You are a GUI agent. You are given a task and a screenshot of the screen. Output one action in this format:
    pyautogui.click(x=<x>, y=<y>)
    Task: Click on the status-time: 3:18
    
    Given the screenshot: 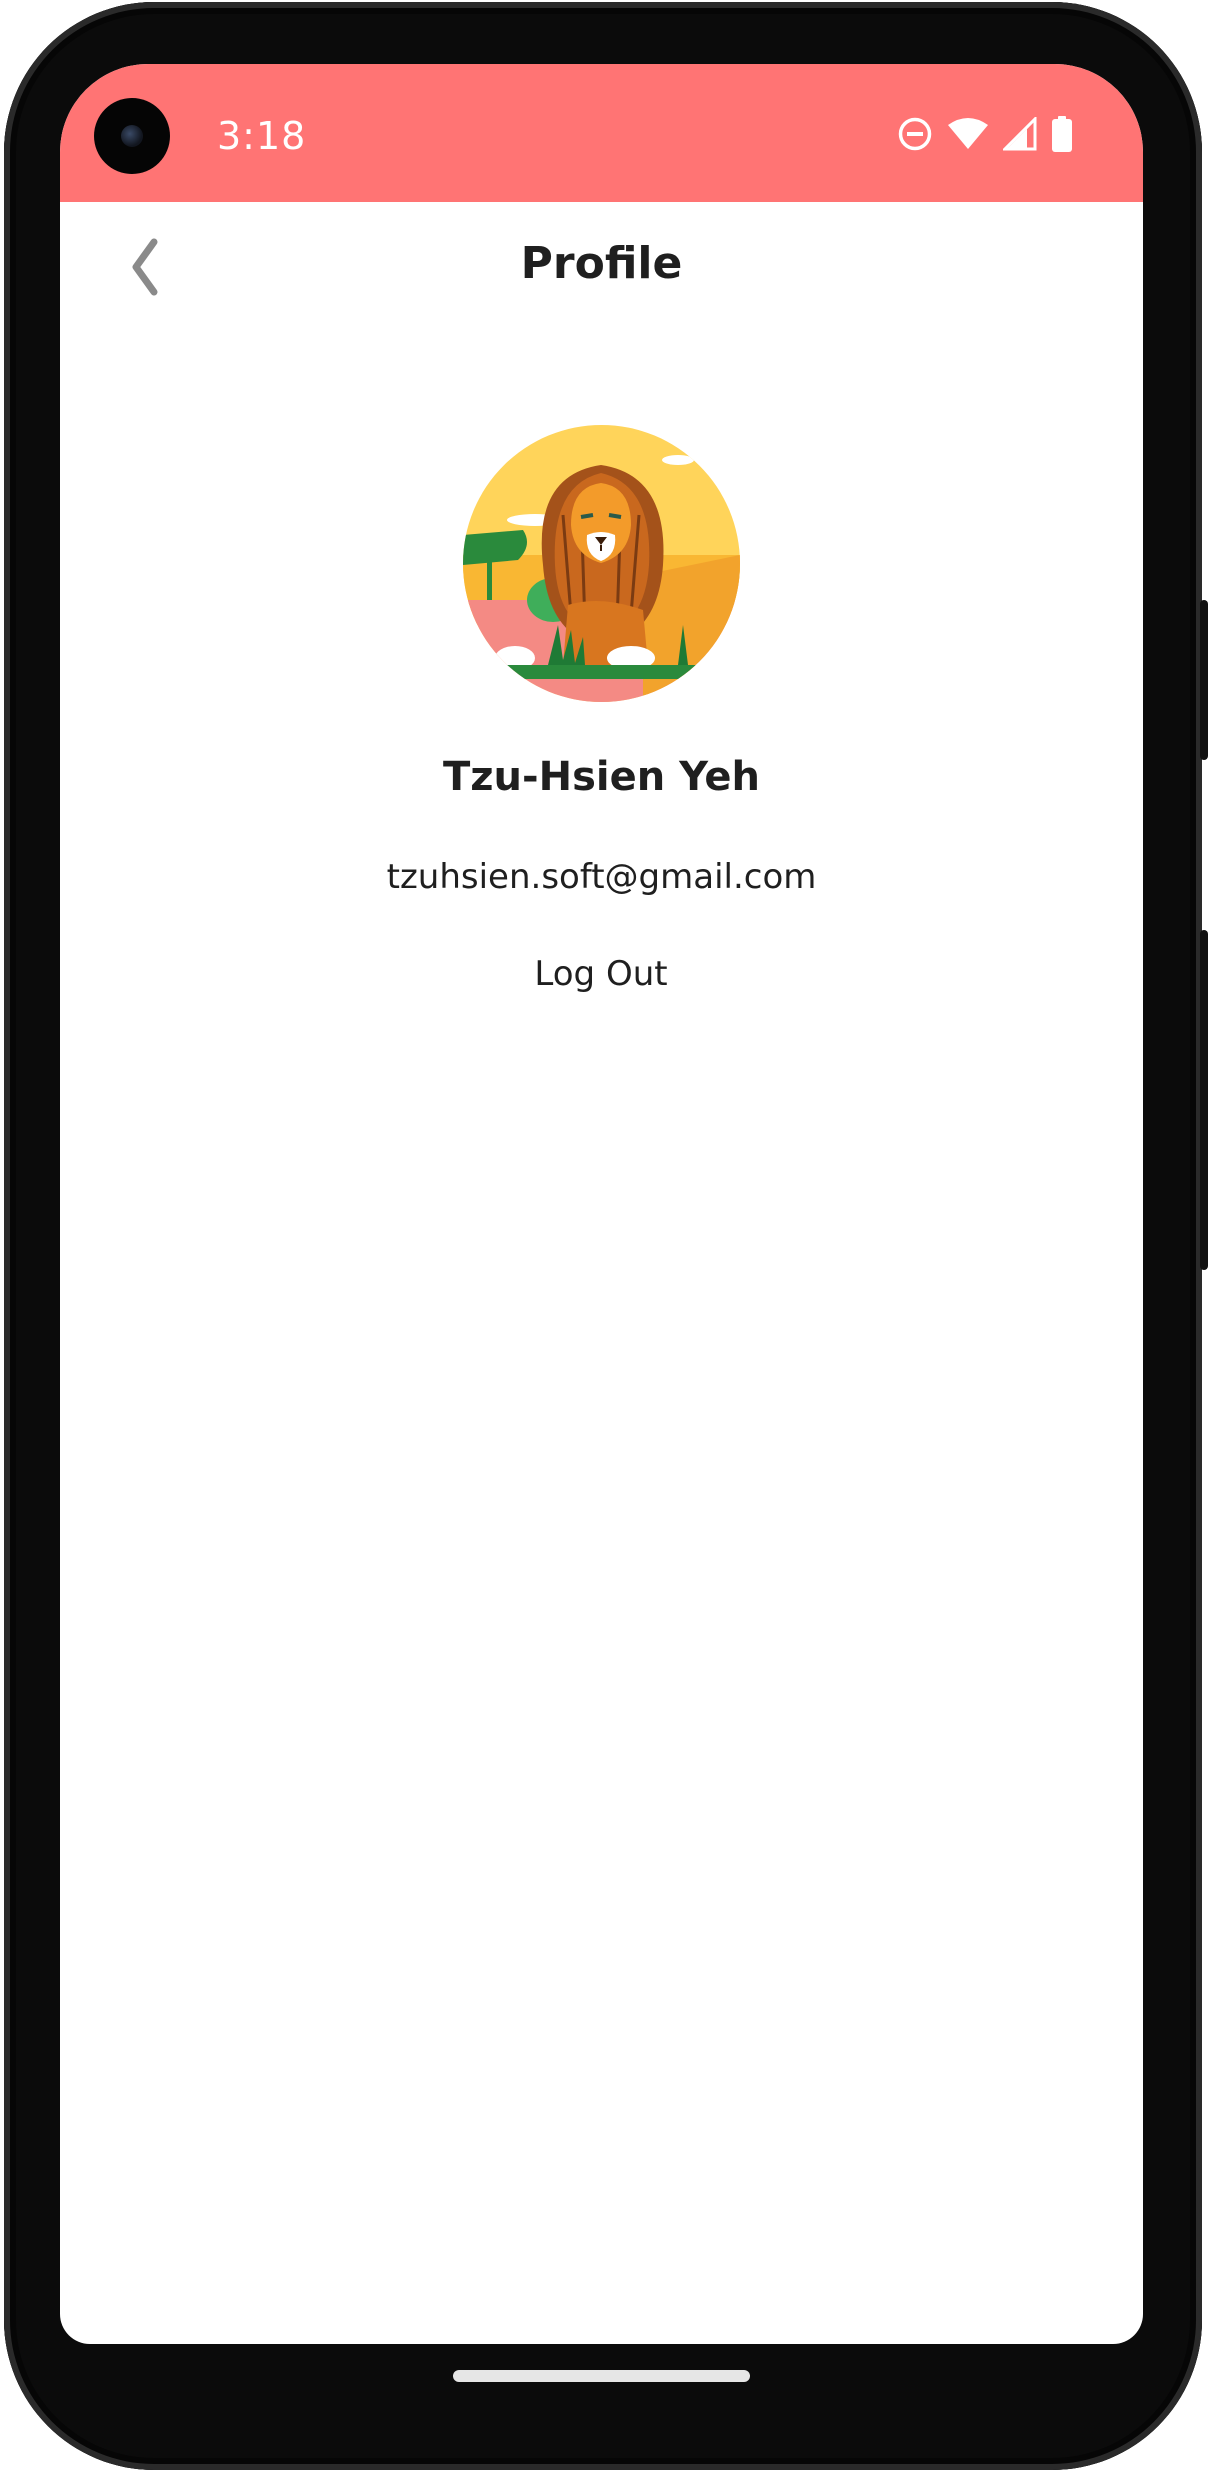 What is the action you would take?
    pyautogui.click(x=262, y=136)
    